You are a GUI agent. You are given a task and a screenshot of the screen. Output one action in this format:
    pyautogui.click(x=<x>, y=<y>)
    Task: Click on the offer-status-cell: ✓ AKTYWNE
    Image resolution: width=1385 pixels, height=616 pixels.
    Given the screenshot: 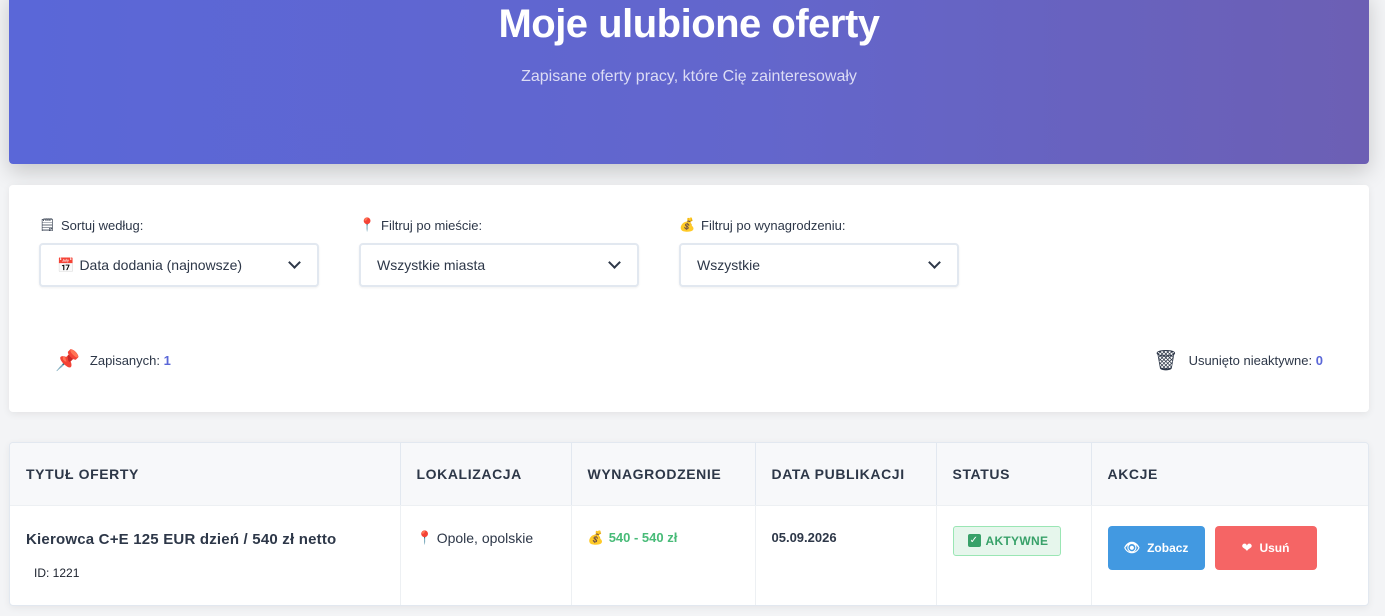 What is the action you would take?
    pyautogui.click(x=1014, y=555)
    